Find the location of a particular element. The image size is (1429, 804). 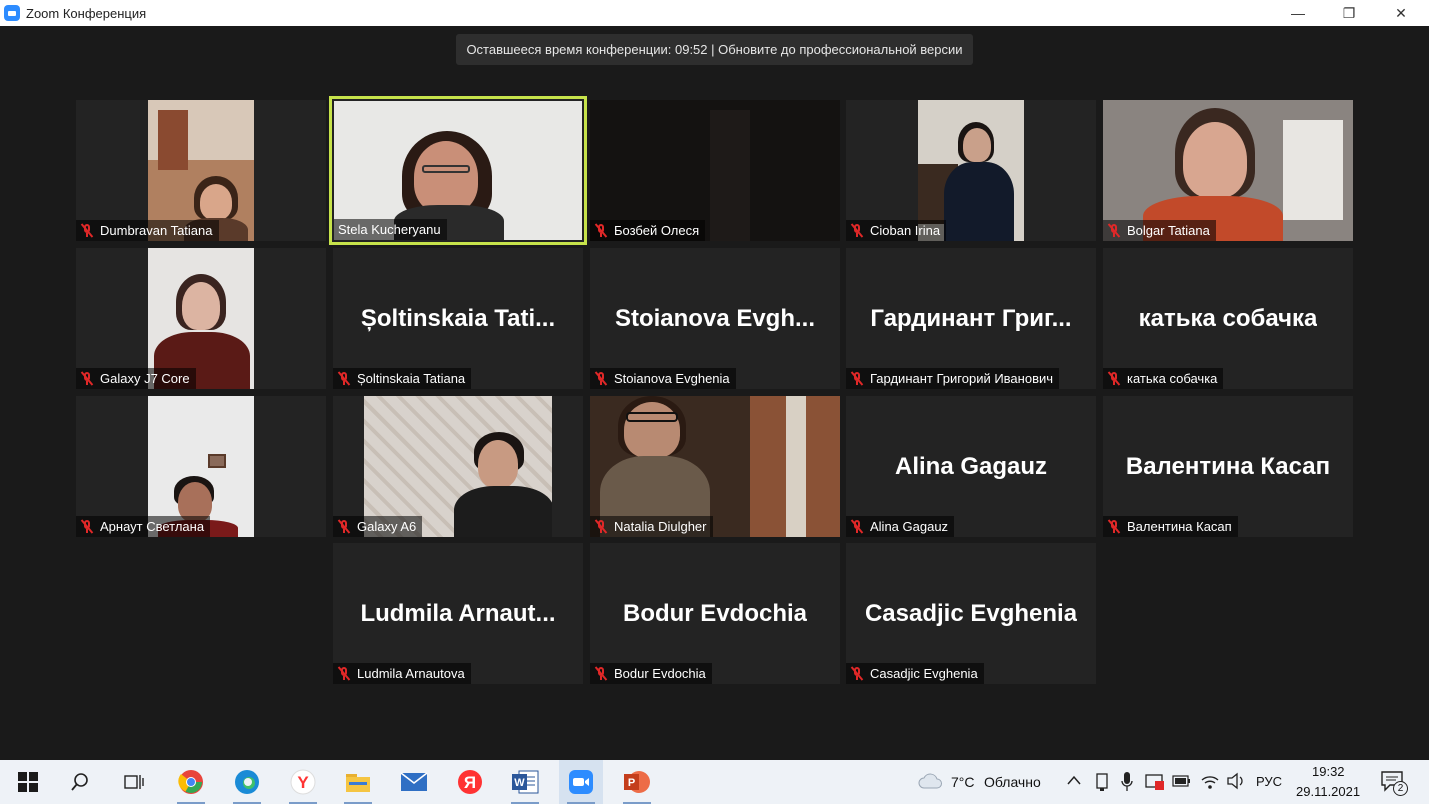

participant-tile: Арнаут Светлана is located at coordinates (201, 466).